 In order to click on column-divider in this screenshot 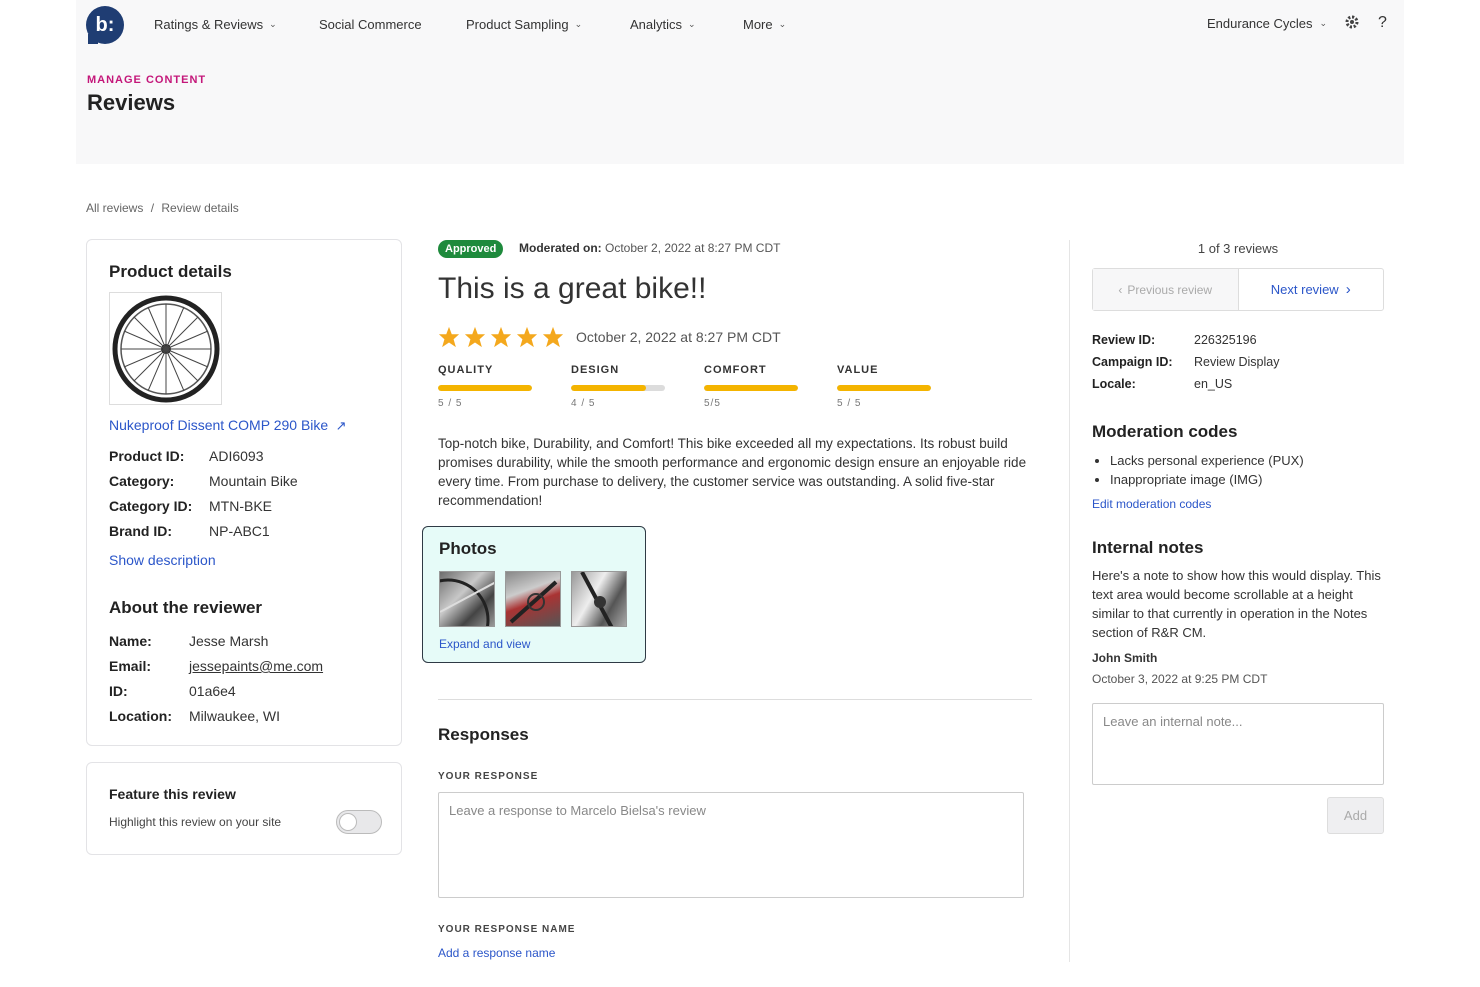, I will do `click(1069, 601)`.